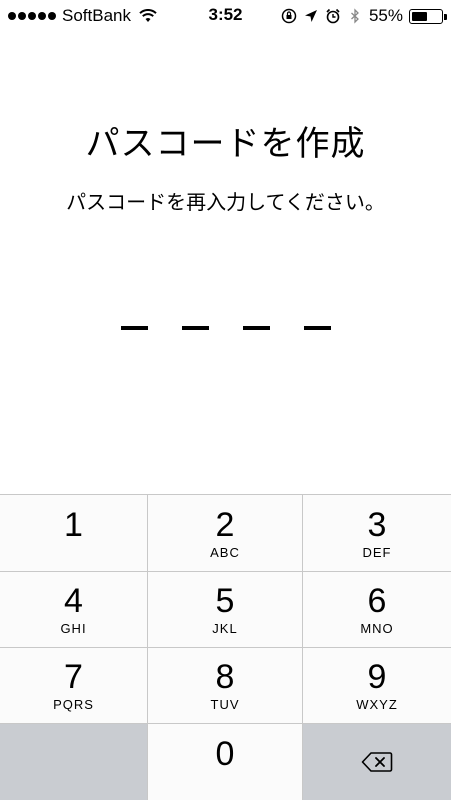 The height and width of the screenshot is (800, 451). What do you see at coordinates (225, 704) in the screenshot?
I see `key-letters: TUV` at bounding box center [225, 704].